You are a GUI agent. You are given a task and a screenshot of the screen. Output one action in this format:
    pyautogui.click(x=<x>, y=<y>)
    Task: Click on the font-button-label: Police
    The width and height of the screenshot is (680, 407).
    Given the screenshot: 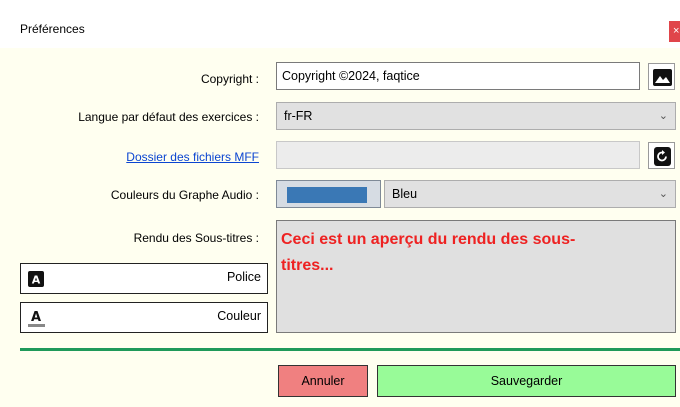 What is the action you would take?
    pyautogui.click(x=243, y=277)
    